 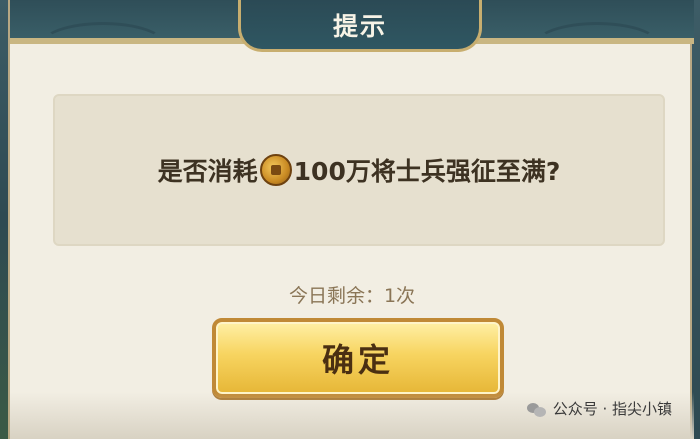 What do you see at coordinates (207, 171) in the screenshot?
I see `message-prefix: 是否消耗` at bounding box center [207, 171].